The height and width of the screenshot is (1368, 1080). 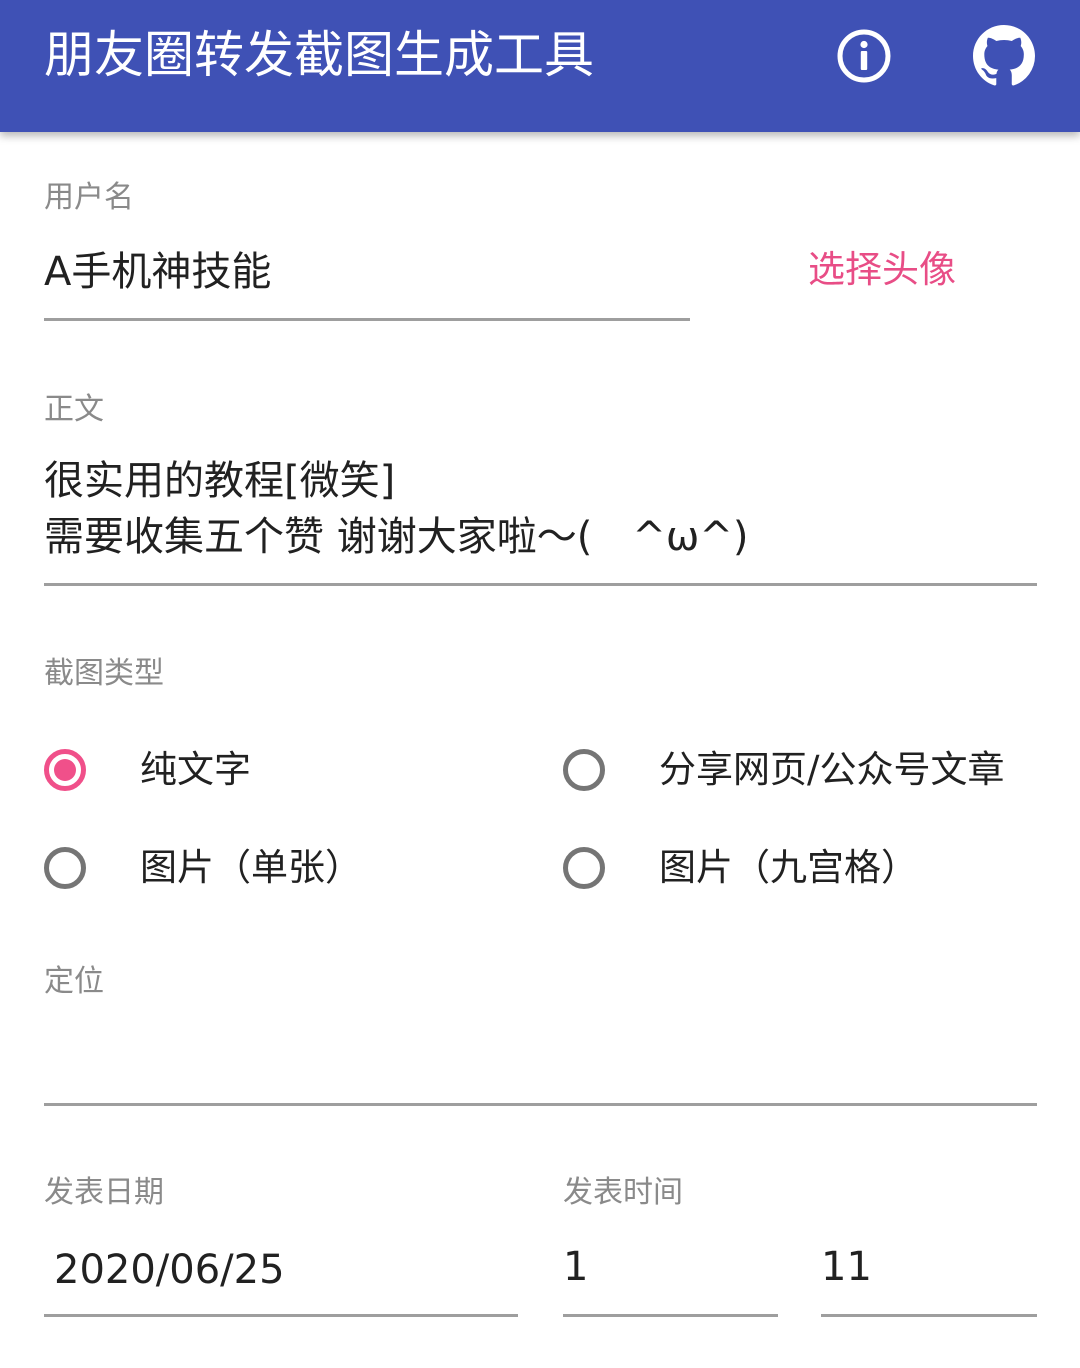 I want to click on publish-time-label: 发表时间, so click(x=623, y=1192).